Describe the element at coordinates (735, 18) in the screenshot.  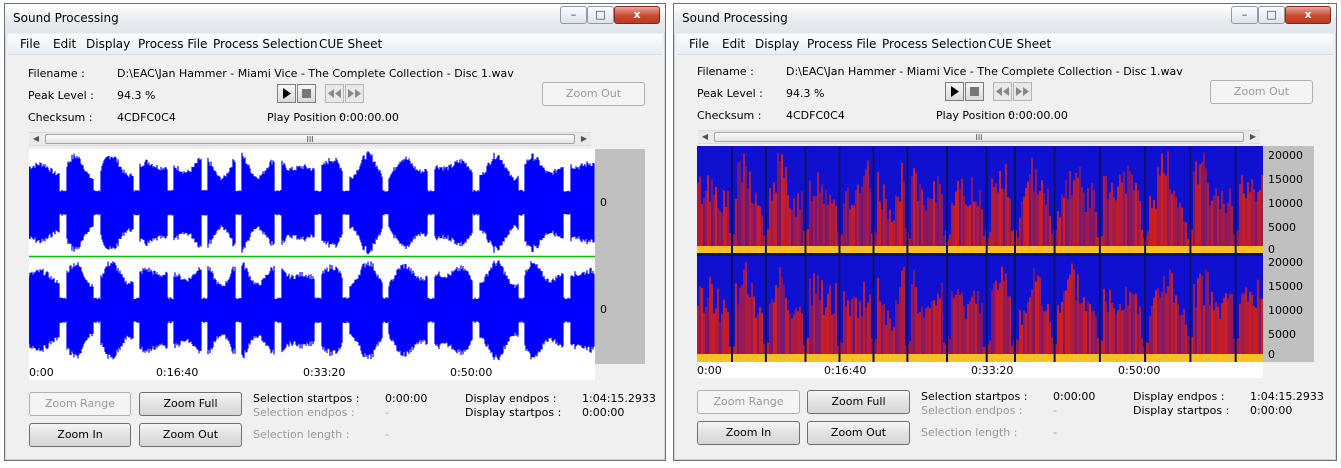
I see `window-title: Sound Processing` at that location.